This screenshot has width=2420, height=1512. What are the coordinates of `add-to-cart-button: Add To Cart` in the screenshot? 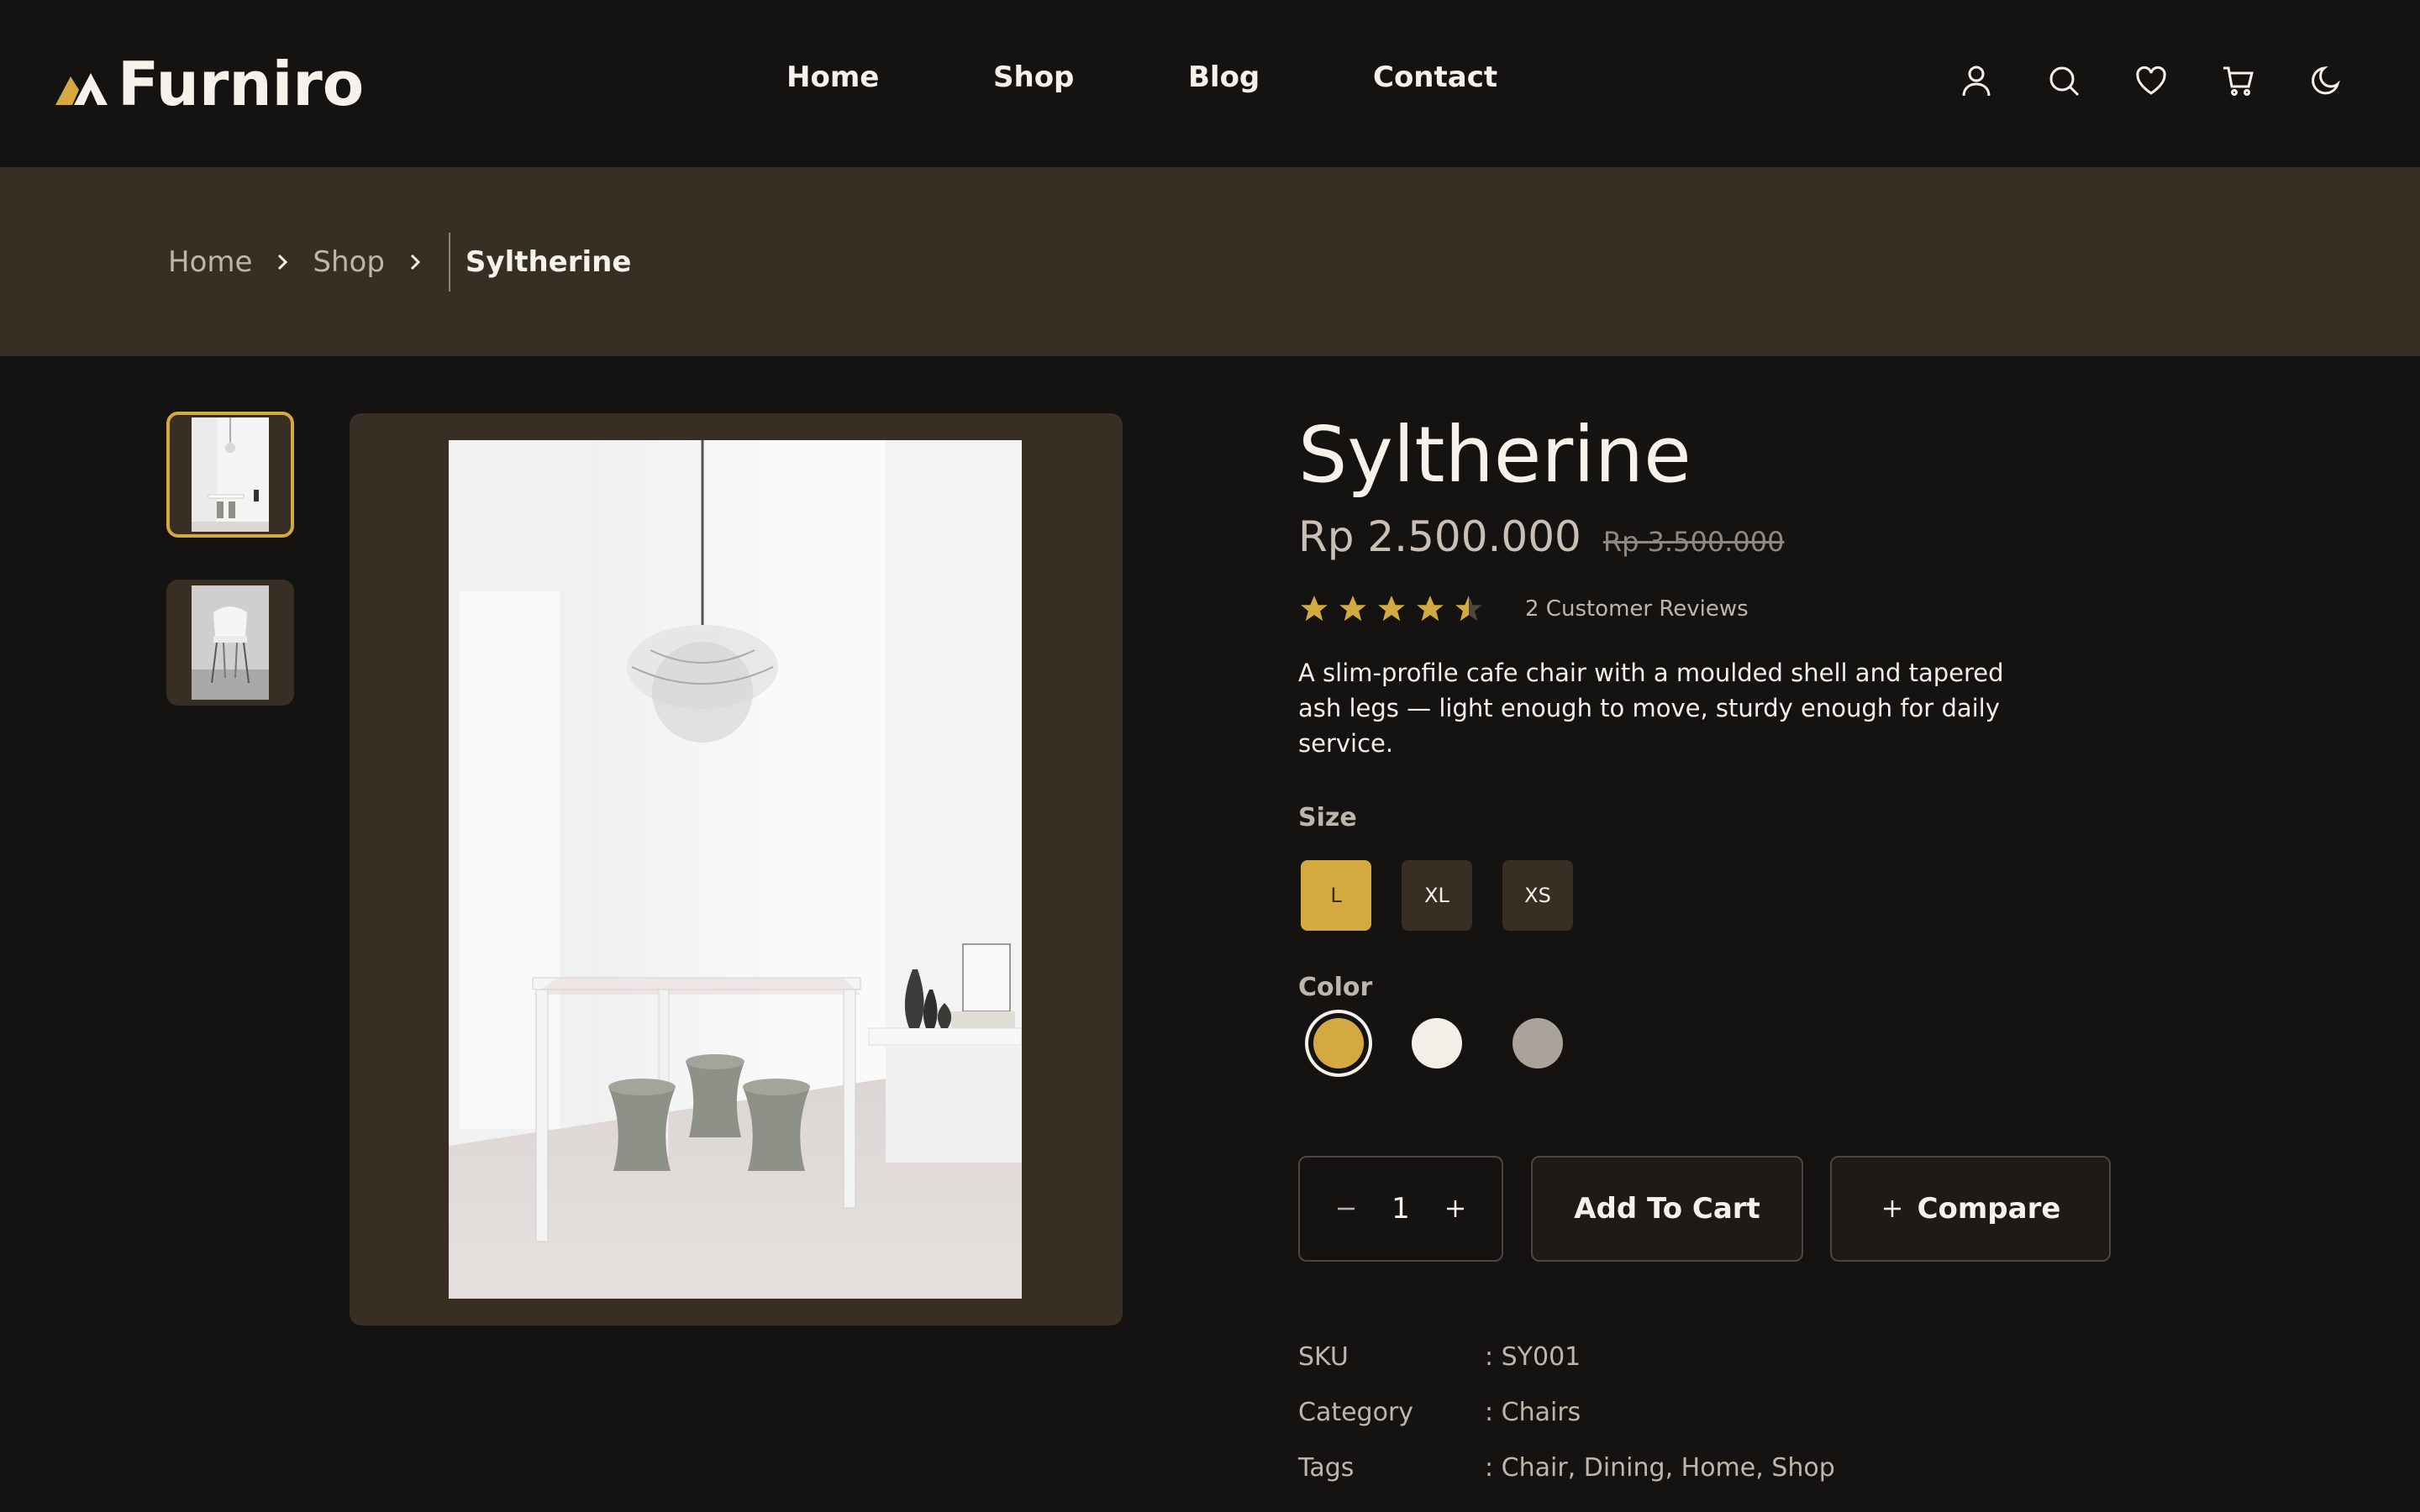 It's located at (1667, 1209).